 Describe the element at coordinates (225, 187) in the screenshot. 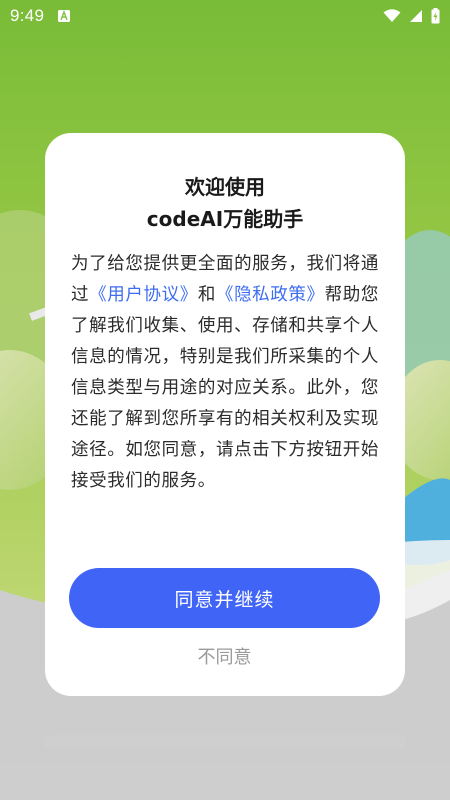

I see `dialog-title-line1: 欢迎使用` at that location.